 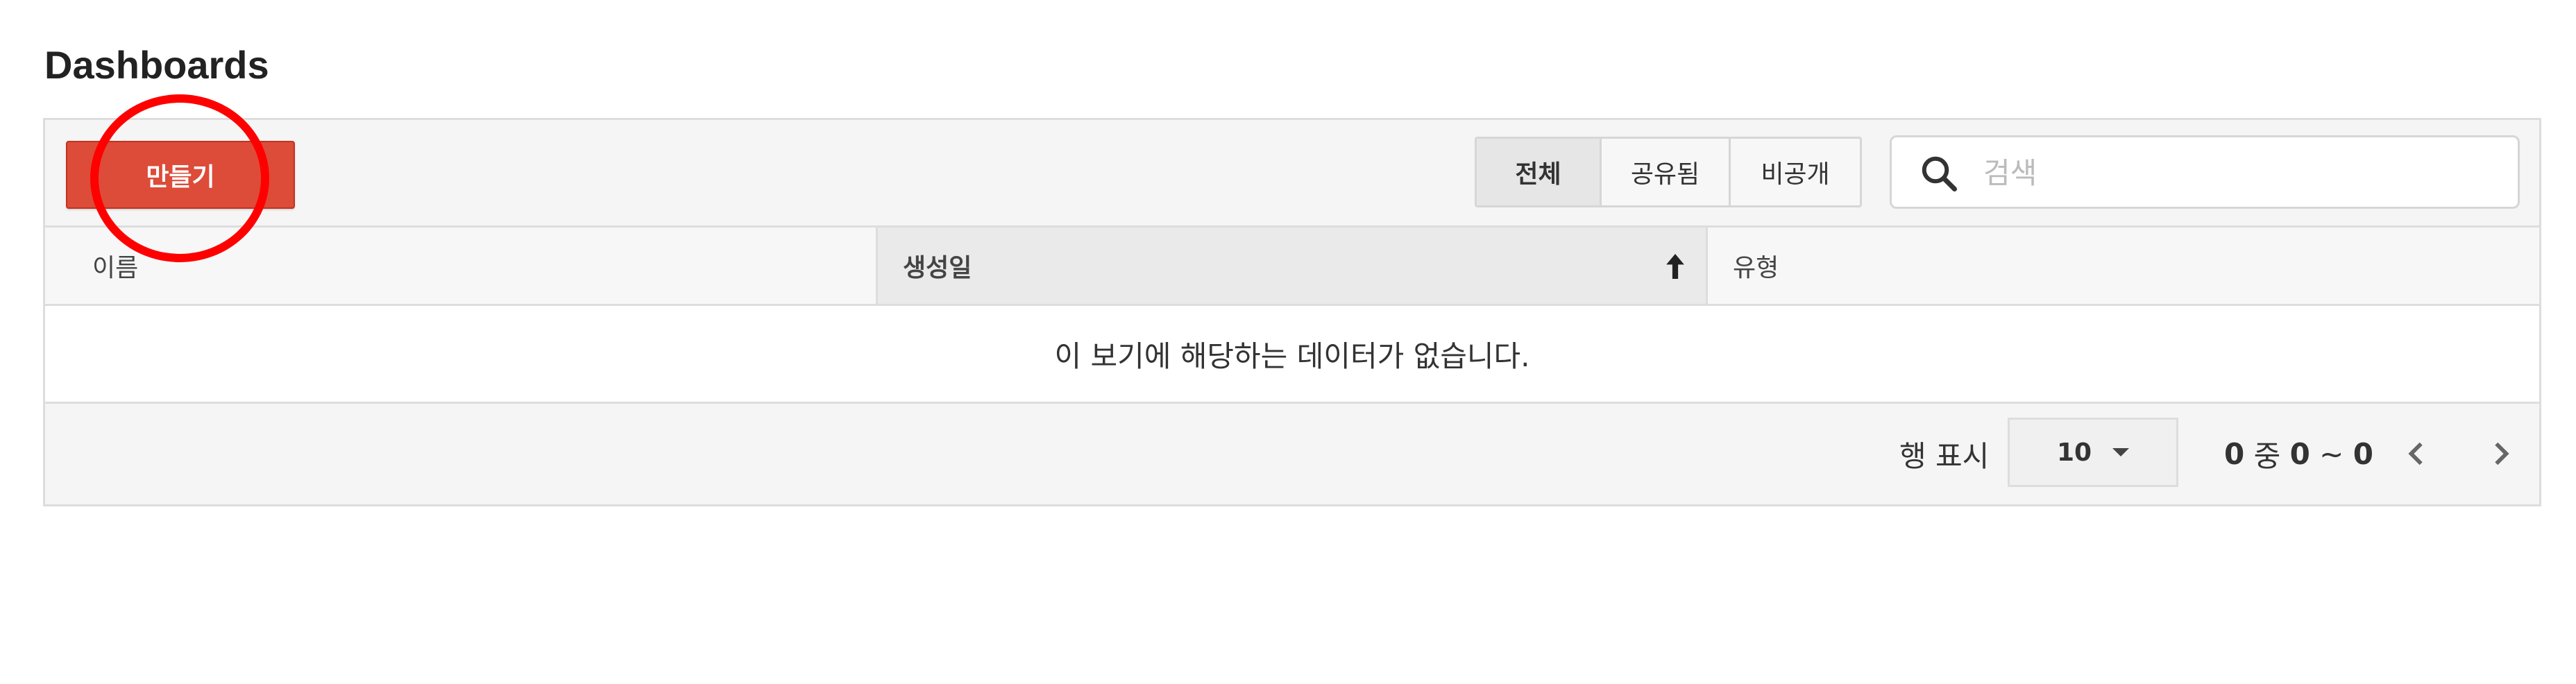 I want to click on chevron-right-icon, so click(x=2502, y=453).